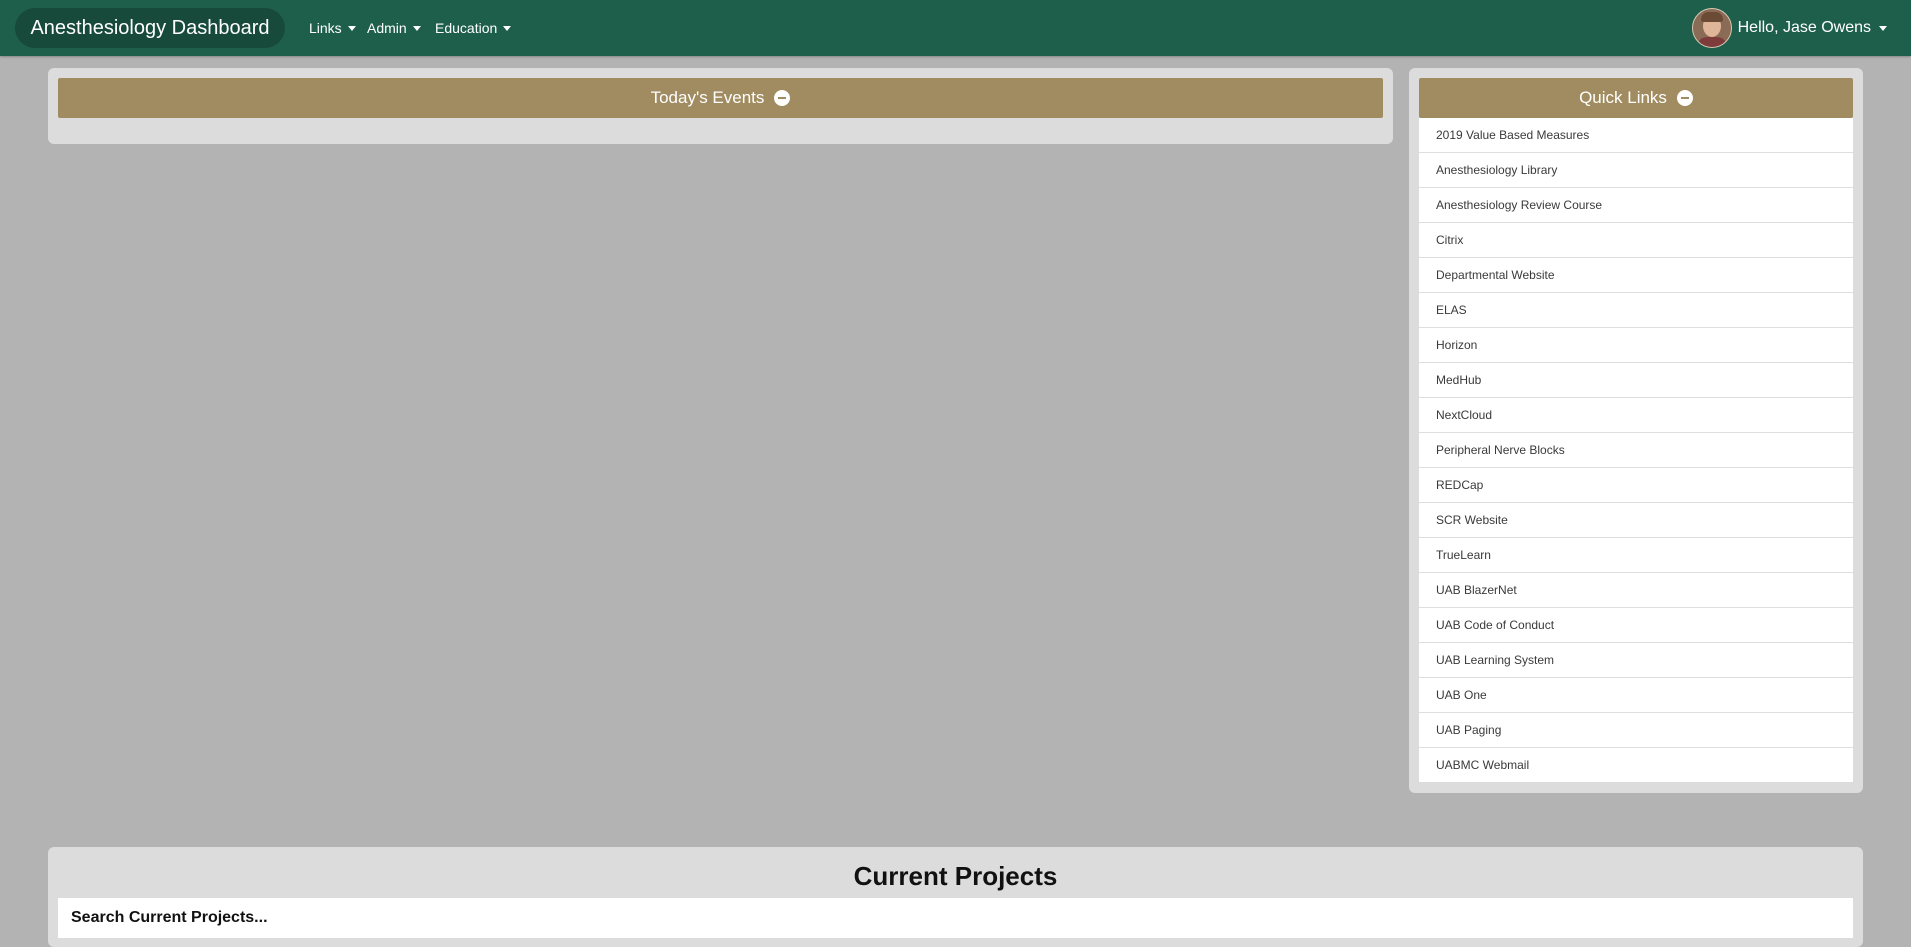 Image resolution: width=1911 pixels, height=947 pixels. Describe the element at coordinates (1636, 625) in the screenshot. I see `quick-link-item: UAB Code of Conduct` at that location.